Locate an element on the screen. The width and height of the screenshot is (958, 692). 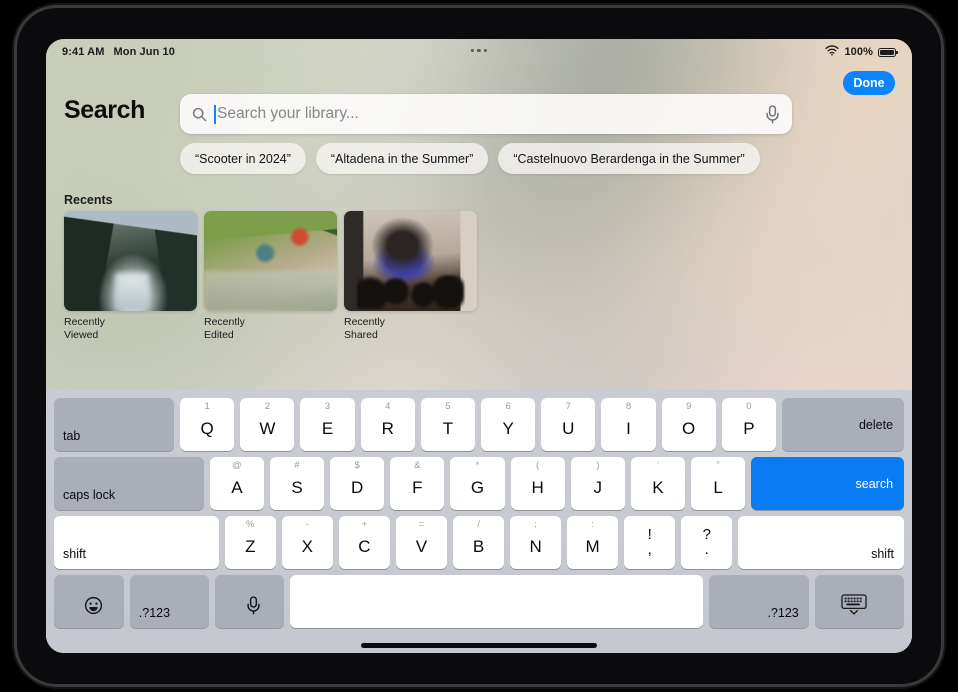
recents-item-label: Recently Edited is located at coordinates (270, 328).